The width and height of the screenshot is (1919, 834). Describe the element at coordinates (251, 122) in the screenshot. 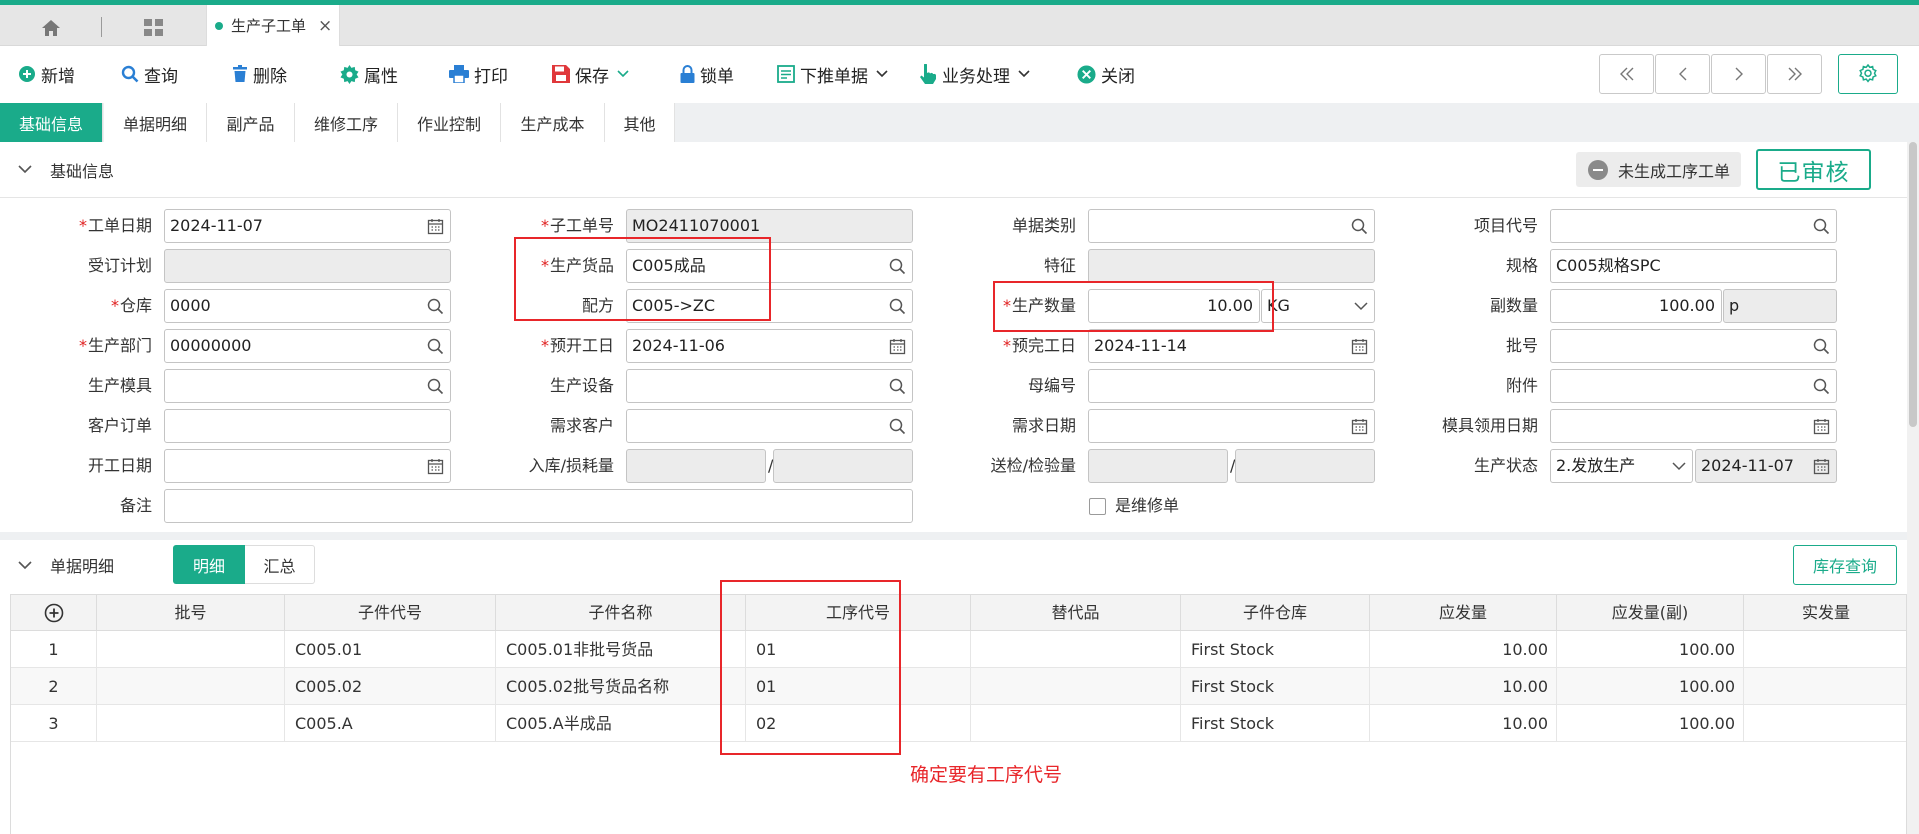

I see `tab-by-product: 副产品` at that location.